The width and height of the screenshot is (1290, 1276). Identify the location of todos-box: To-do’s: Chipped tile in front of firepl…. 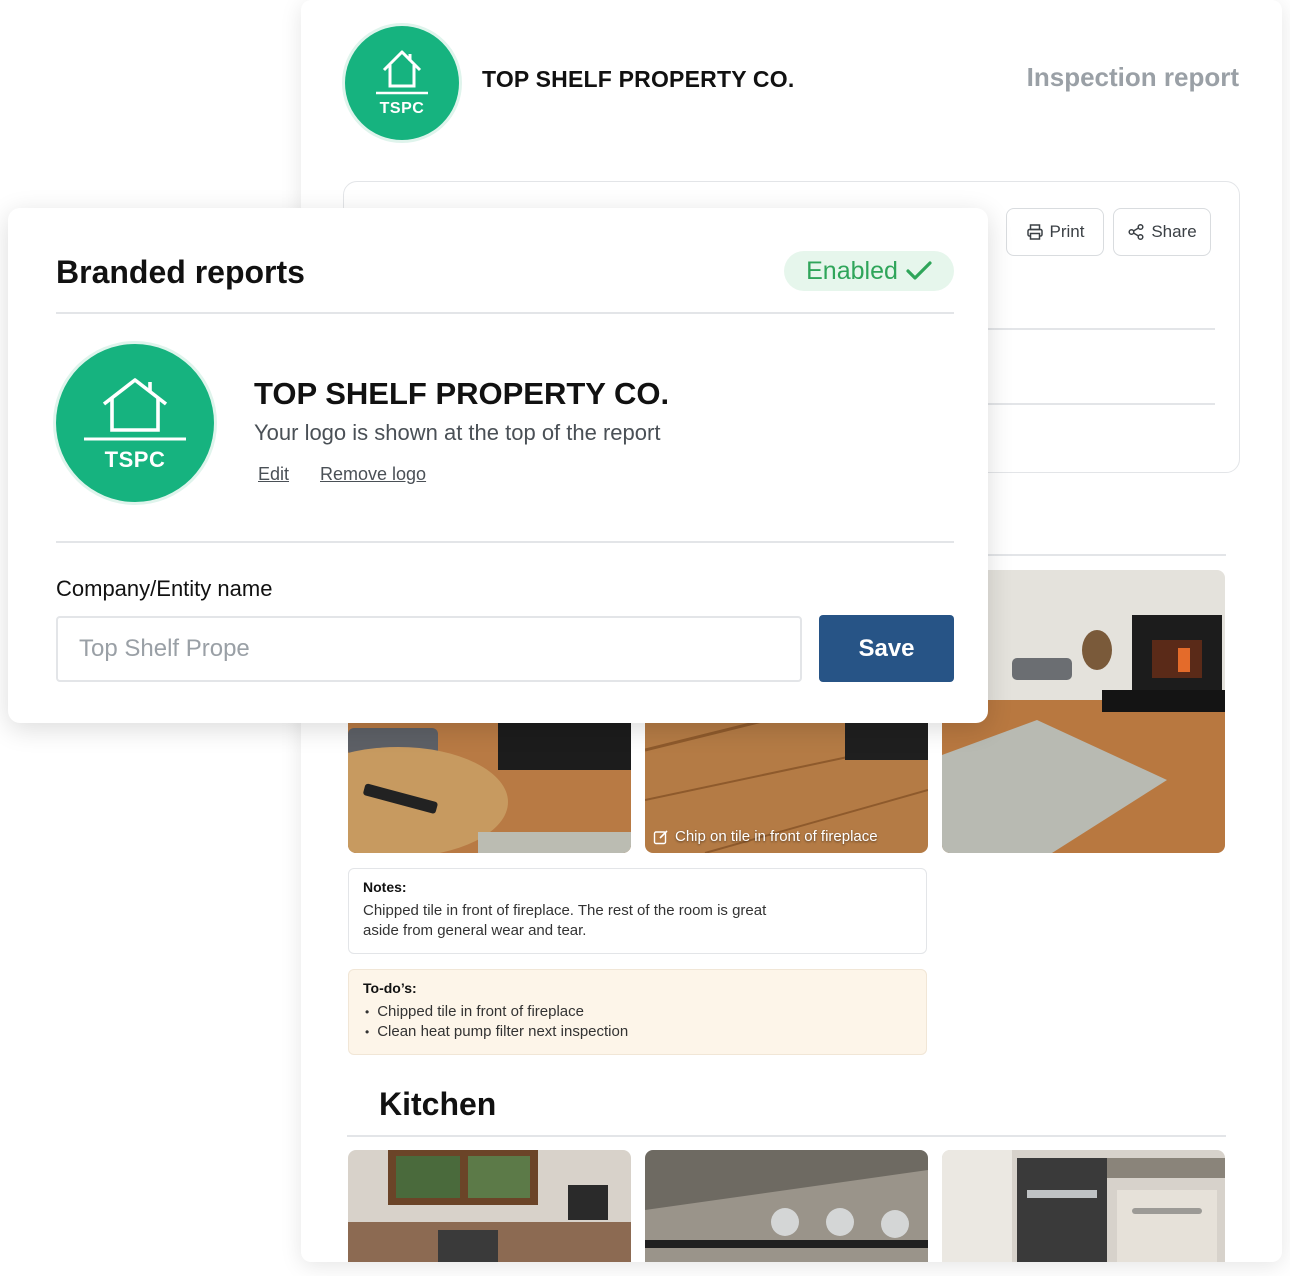
(637, 1012).